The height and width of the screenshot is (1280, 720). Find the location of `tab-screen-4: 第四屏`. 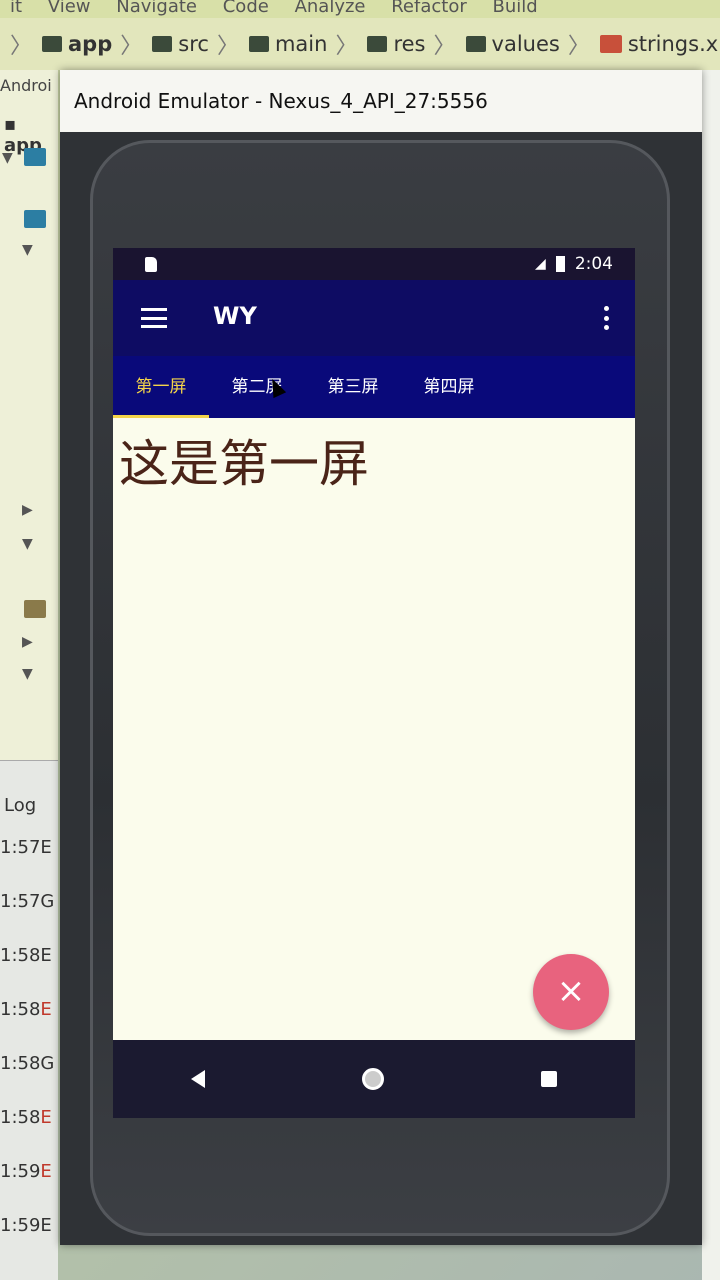

tab-screen-4: 第四屏 is located at coordinates (449, 387).